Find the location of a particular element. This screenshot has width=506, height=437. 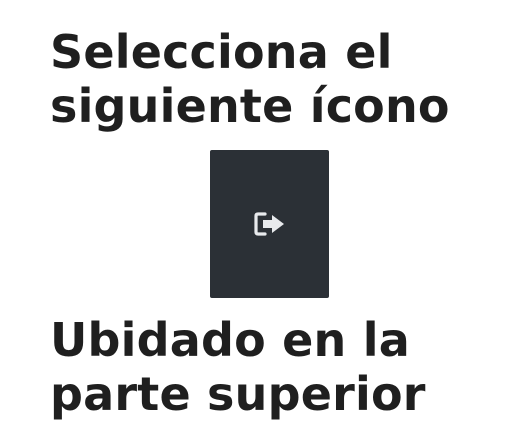

icon-preview-tile is located at coordinates (269, 224).